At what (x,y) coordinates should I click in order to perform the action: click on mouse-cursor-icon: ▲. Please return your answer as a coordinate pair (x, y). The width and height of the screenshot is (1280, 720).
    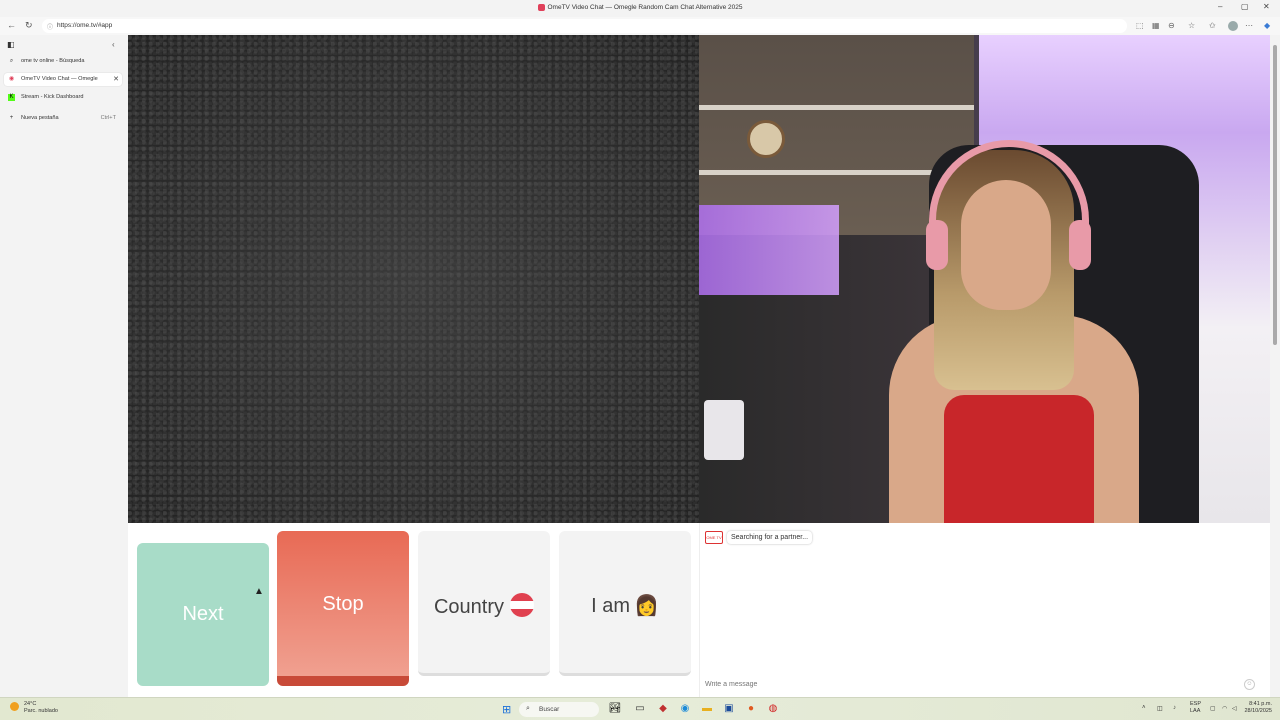
    Looking at the image, I should click on (259, 591).